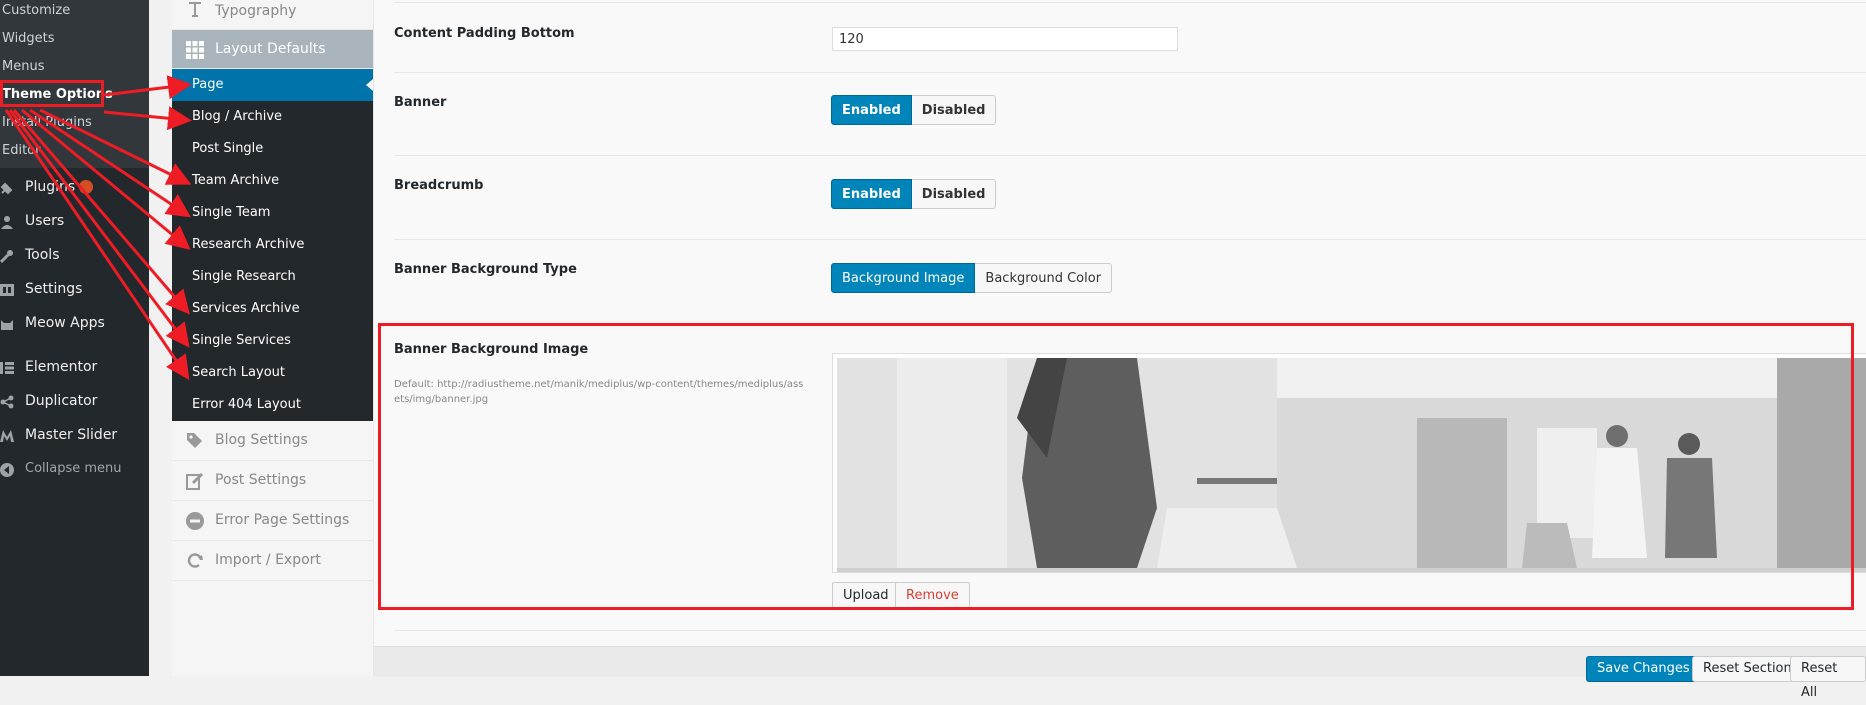 The width and height of the screenshot is (1866, 705). I want to click on subsection-services-archive: Services Archive, so click(272, 309).